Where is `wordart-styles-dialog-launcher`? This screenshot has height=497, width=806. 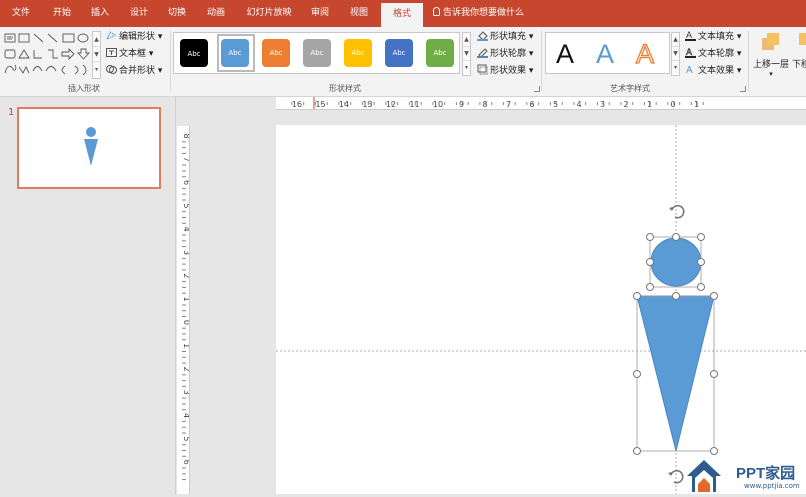
wordart-styles-dialog-launcher is located at coordinates (743, 89).